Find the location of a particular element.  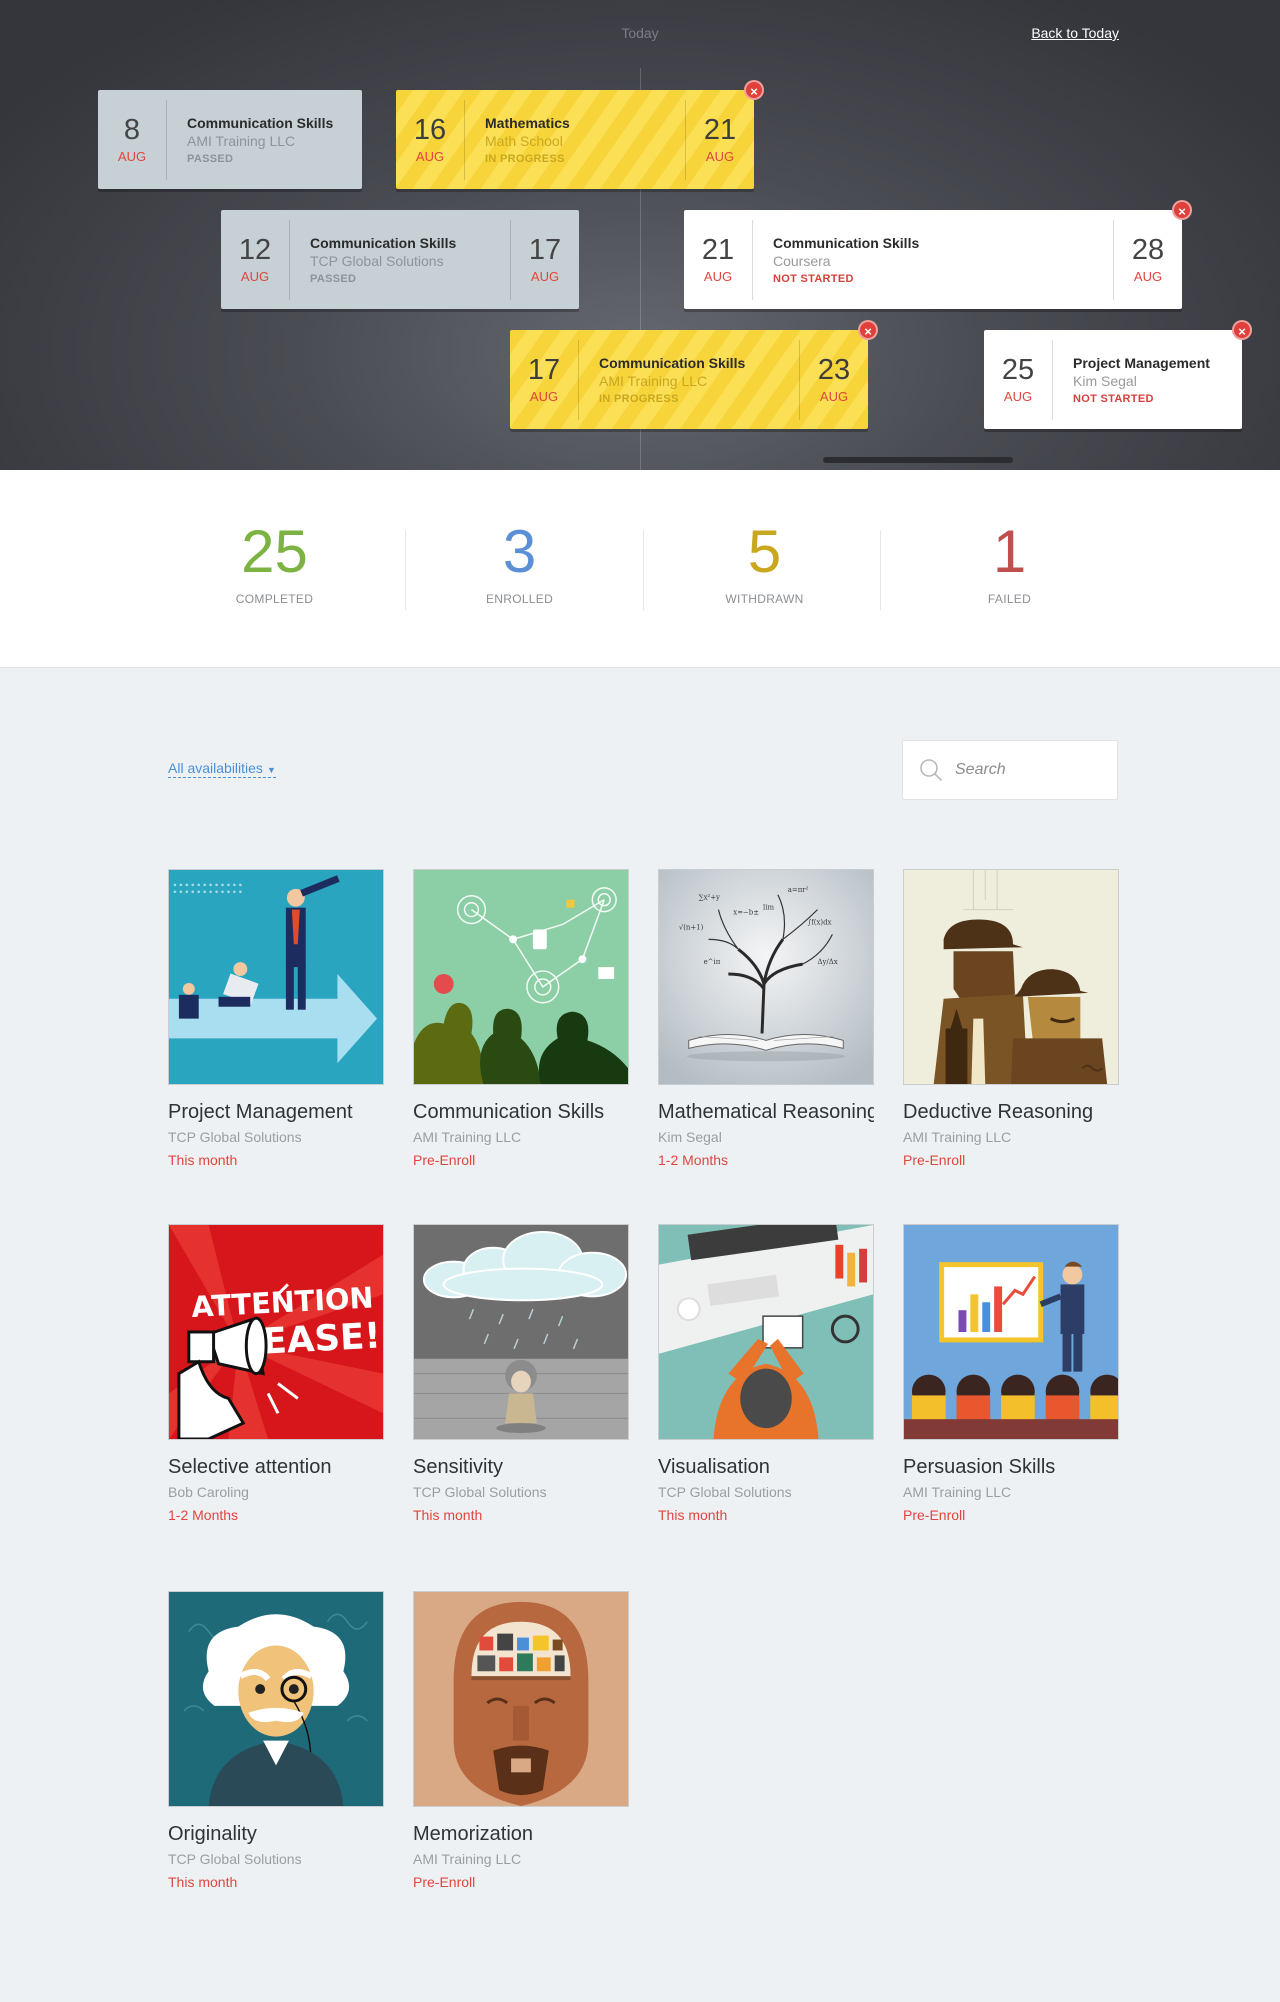

stat-value: 1 is located at coordinates (1009, 551).